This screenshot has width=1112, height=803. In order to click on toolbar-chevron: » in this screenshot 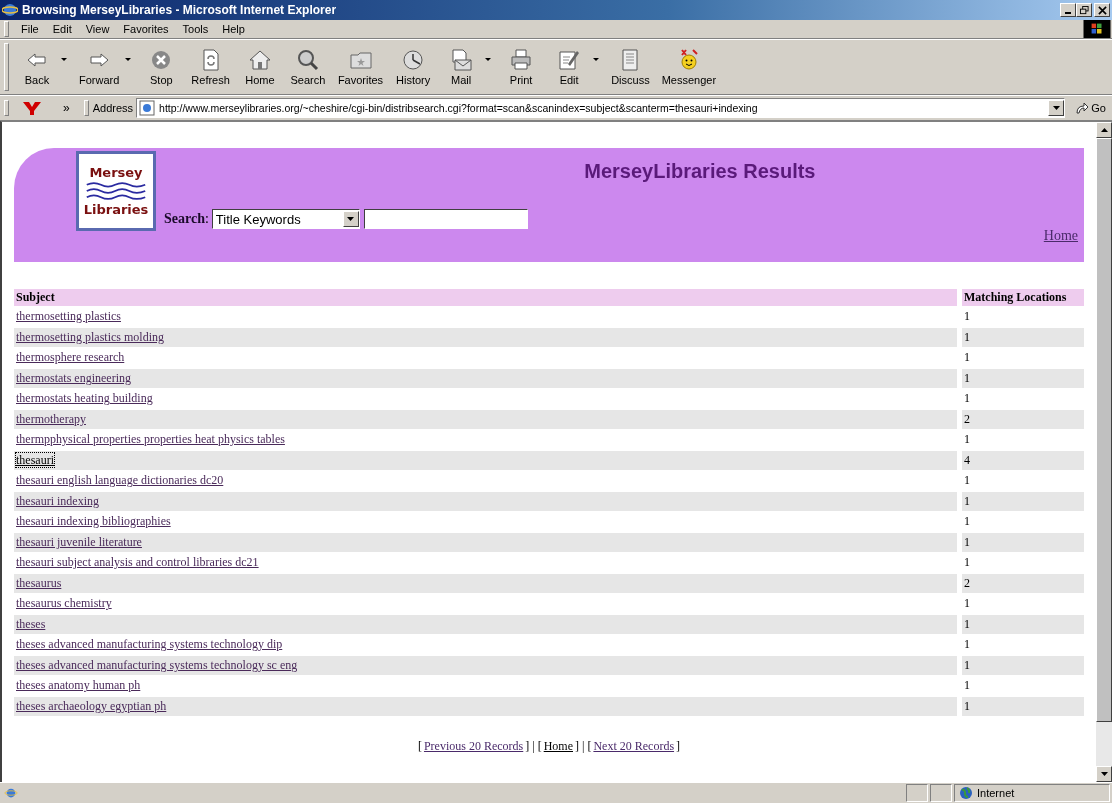, I will do `click(66, 108)`.